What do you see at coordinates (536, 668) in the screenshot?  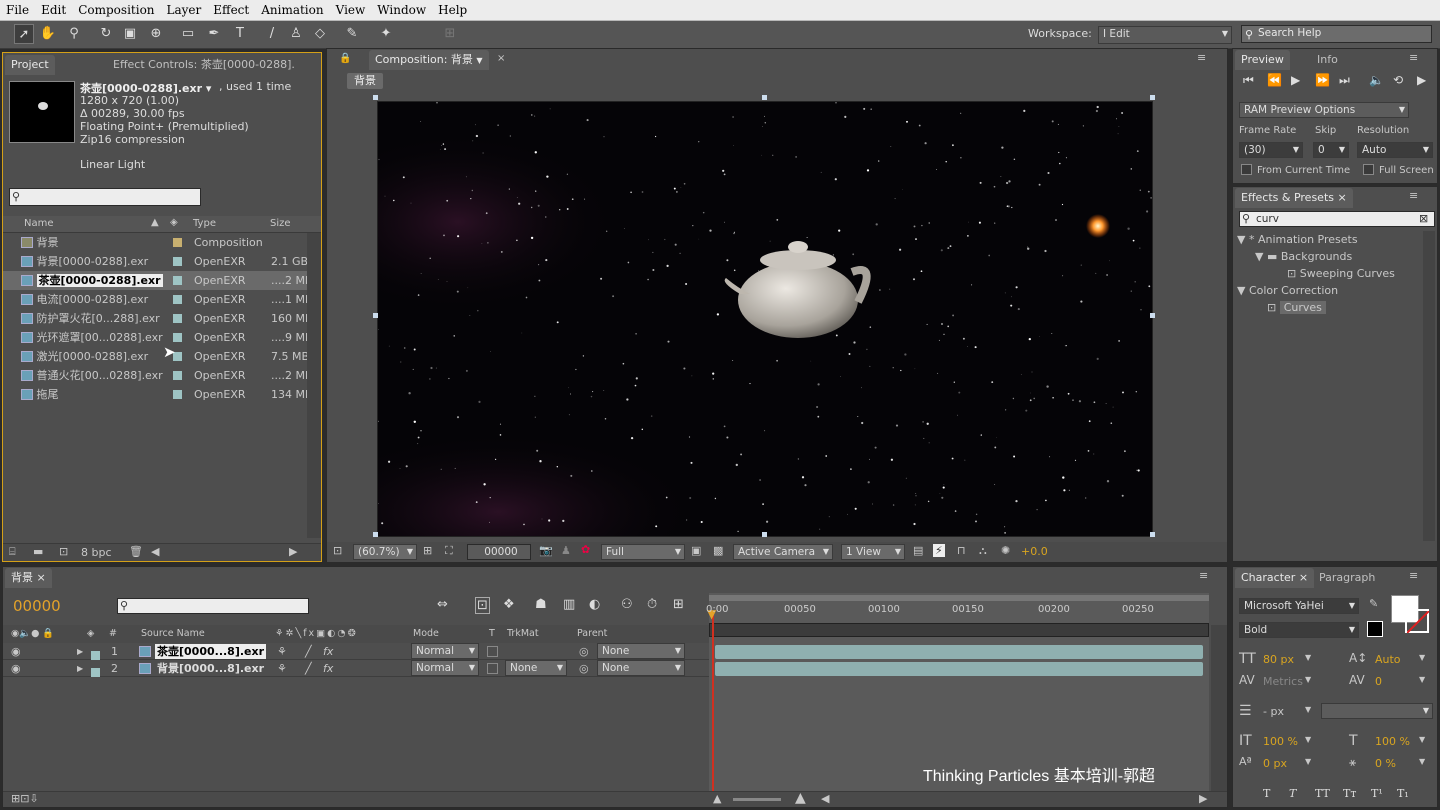 I see `track-matte-select: None` at bounding box center [536, 668].